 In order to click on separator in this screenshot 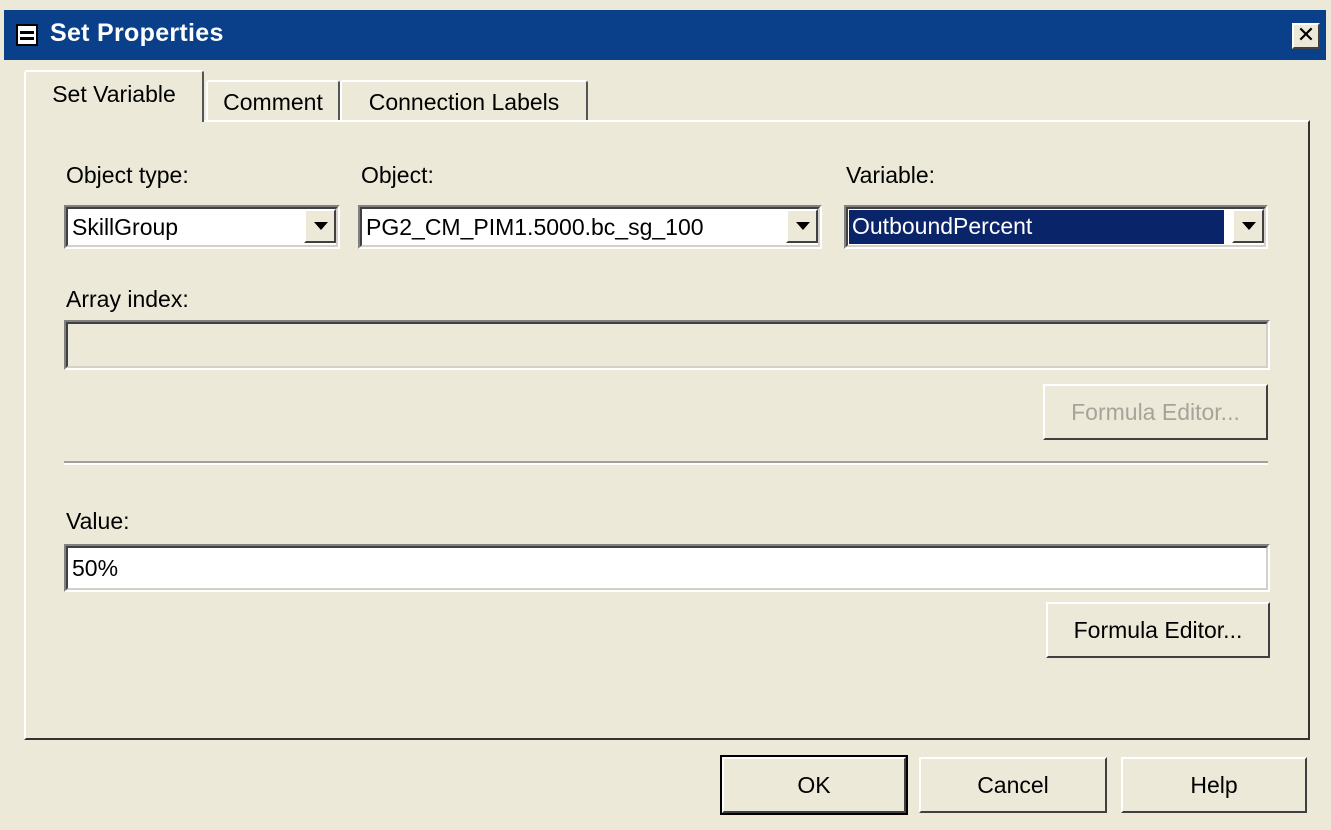, I will do `click(666, 463)`.